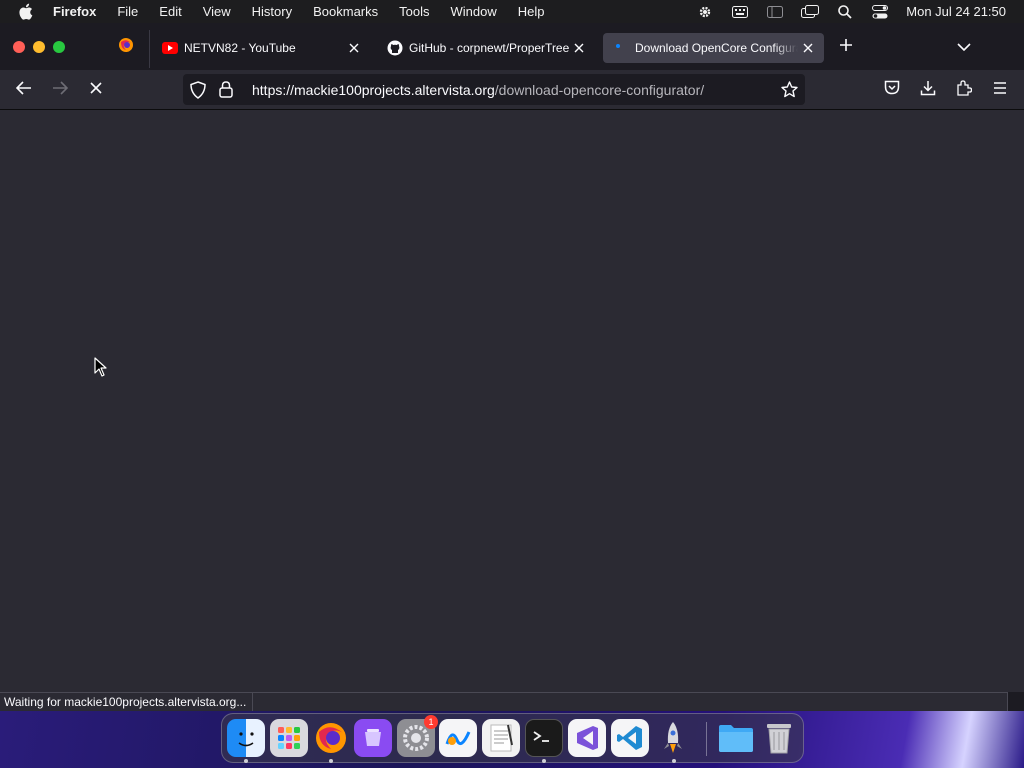 This screenshot has height=768, width=1024. I want to click on menu-bookmarks: Bookmarks, so click(345, 11).